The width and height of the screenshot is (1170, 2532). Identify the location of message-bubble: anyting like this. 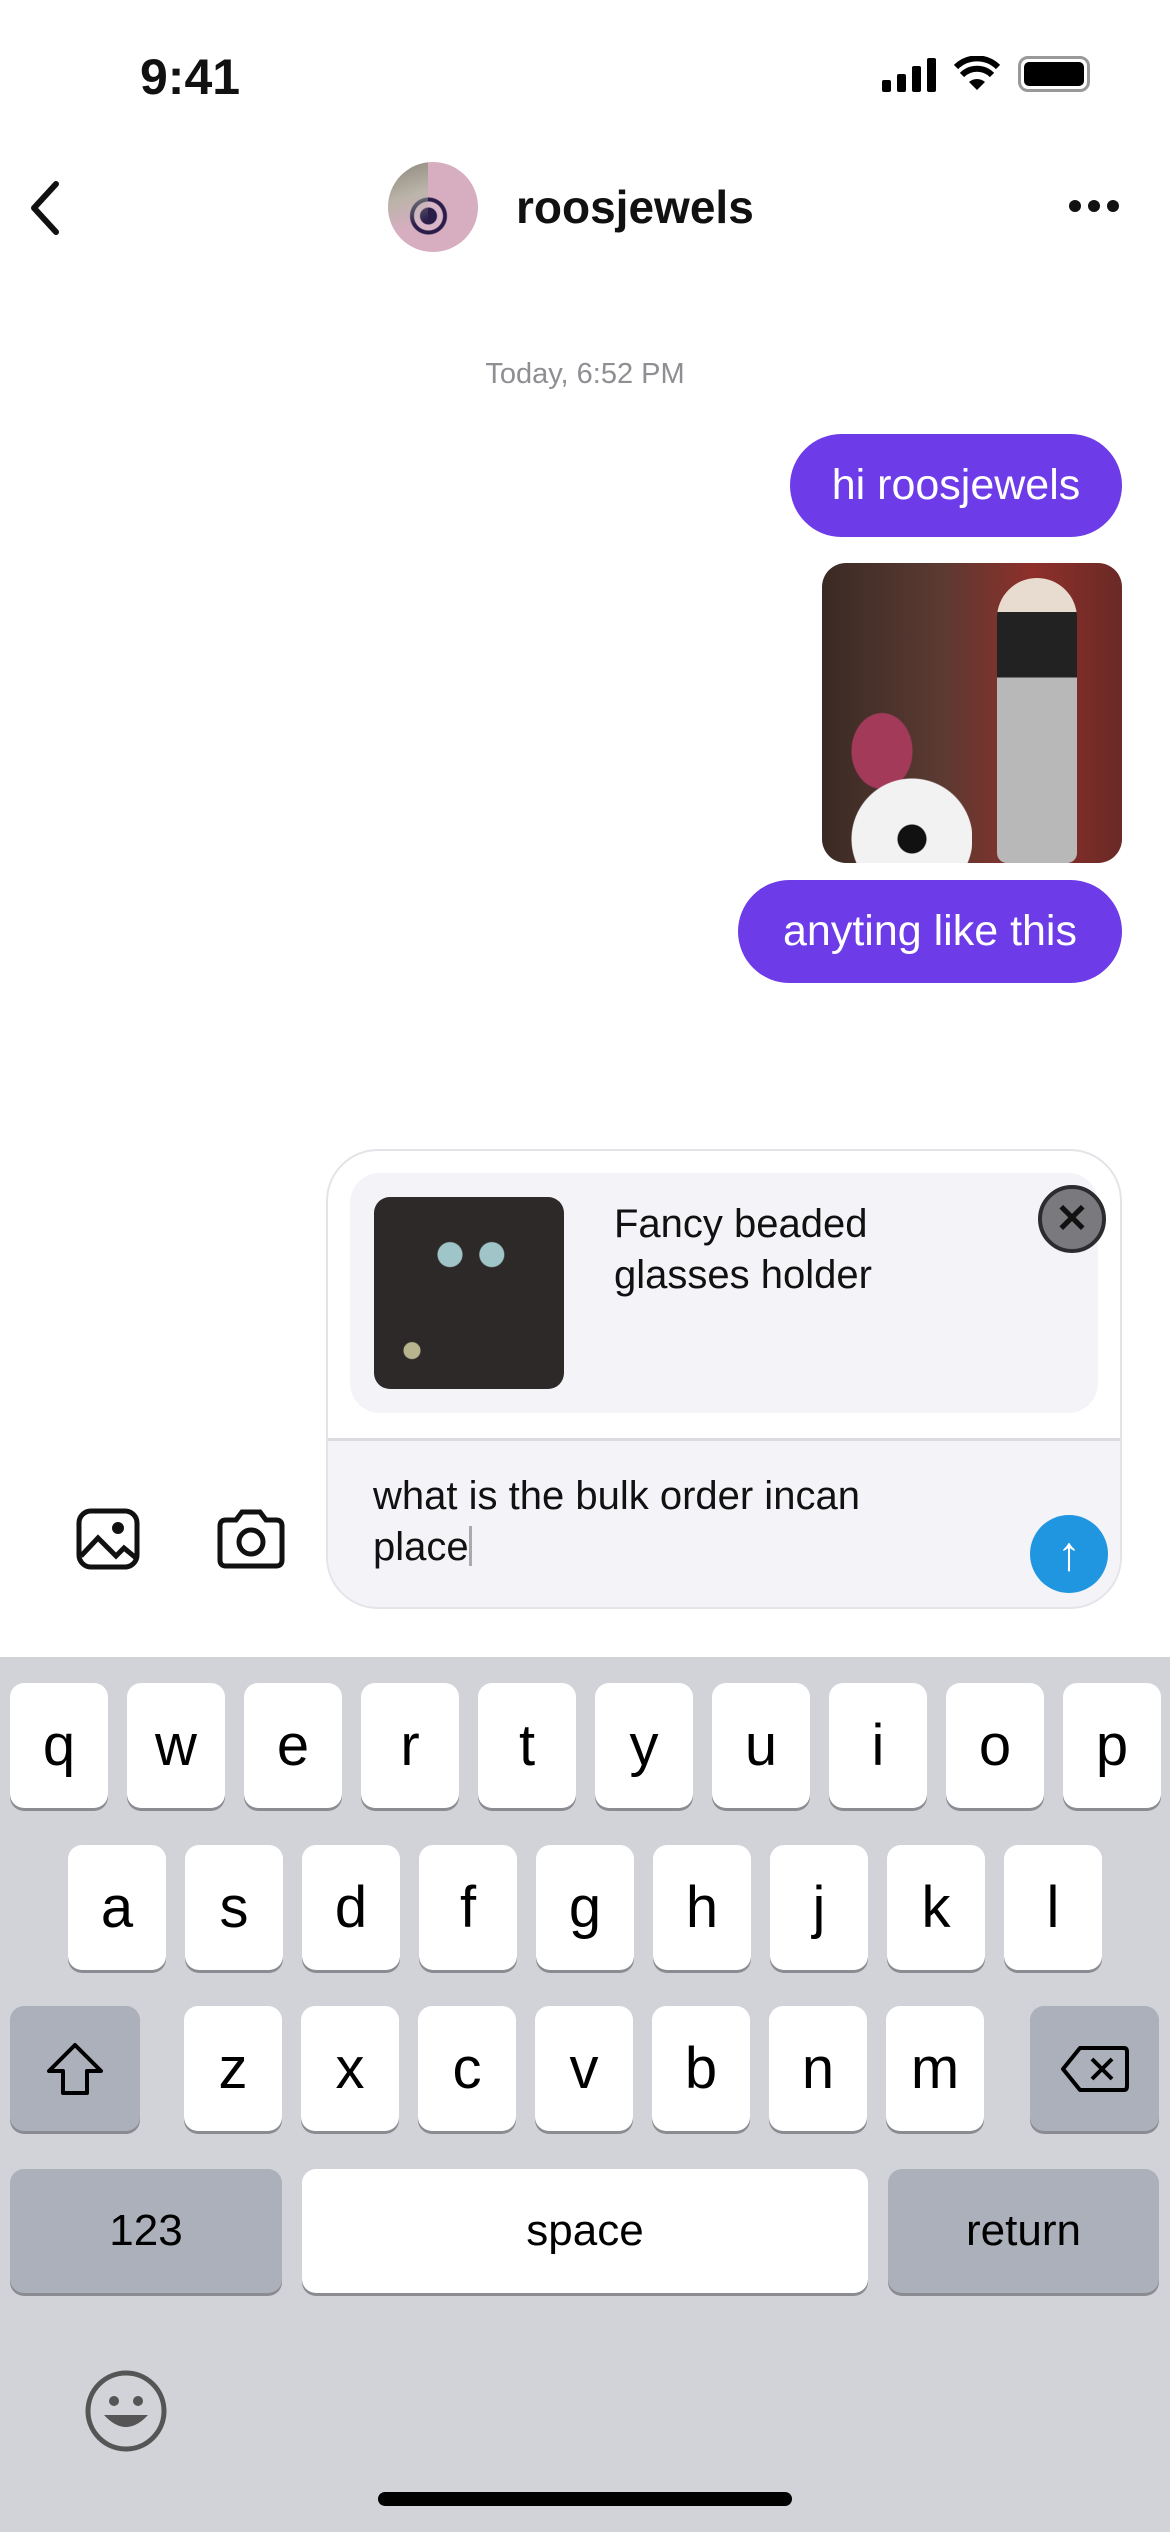
(930, 931).